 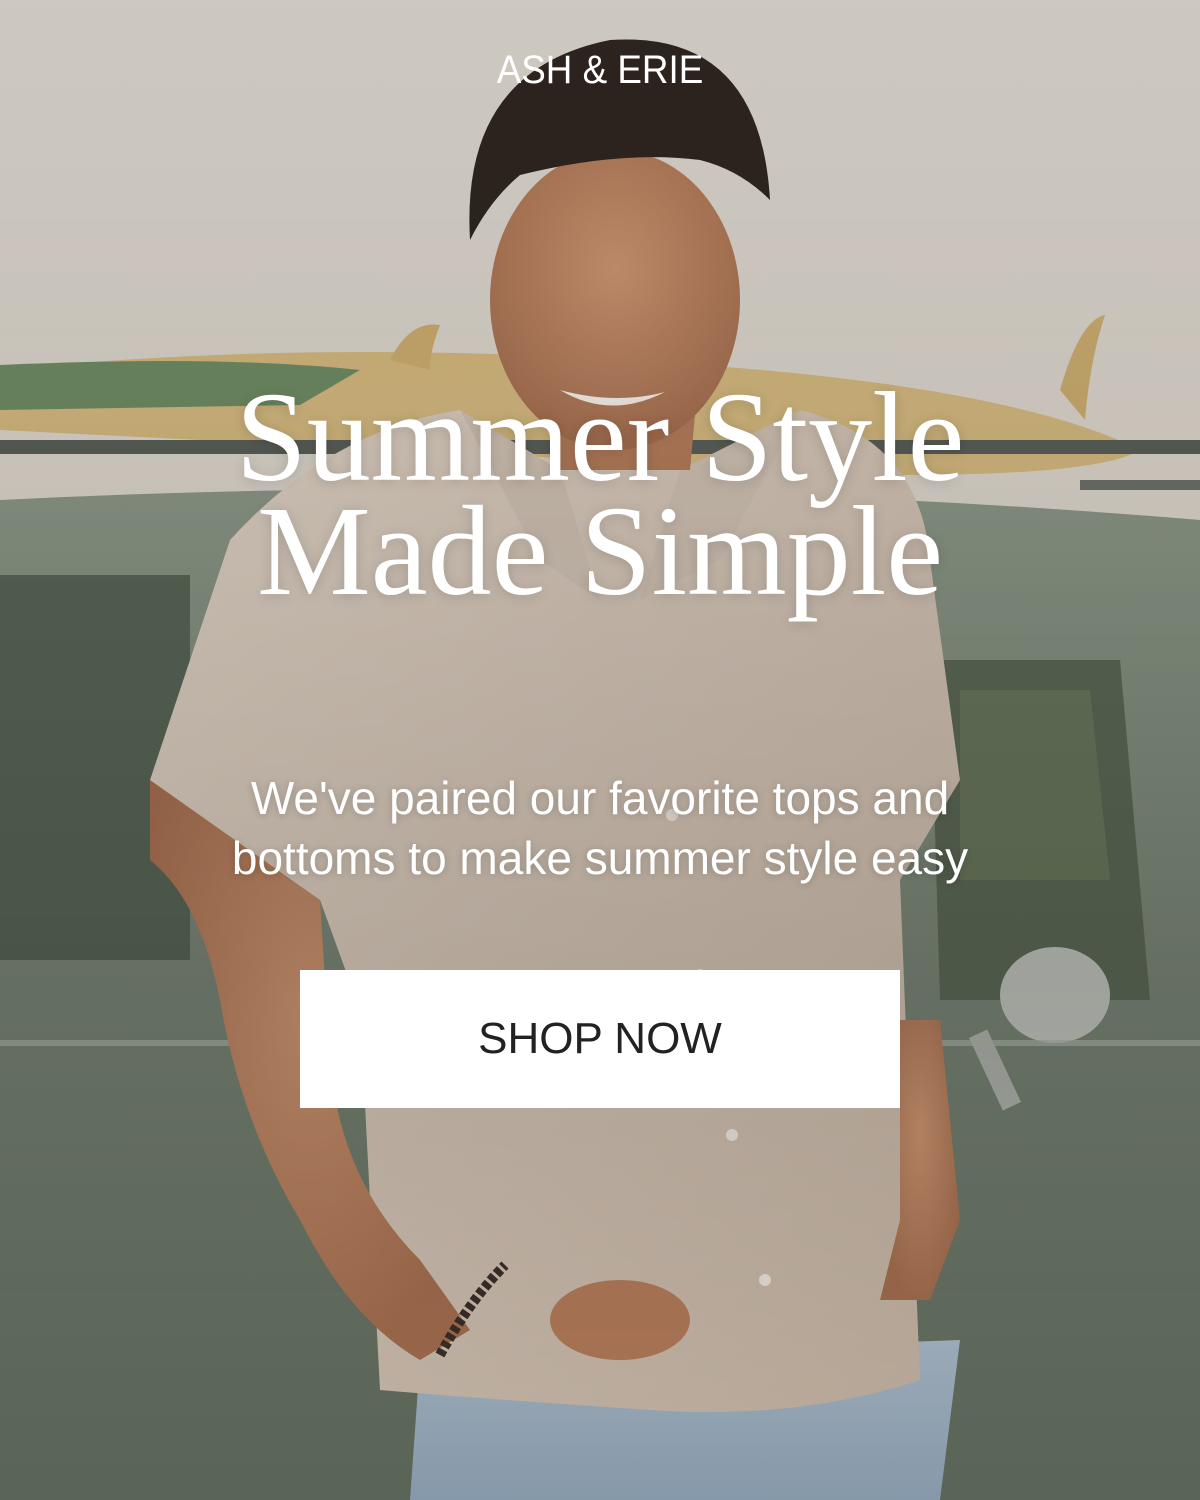 What do you see at coordinates (600, 551) in the screenshot?
I see `headline-line-2: Made Simple` at bounding box center [600, 551].